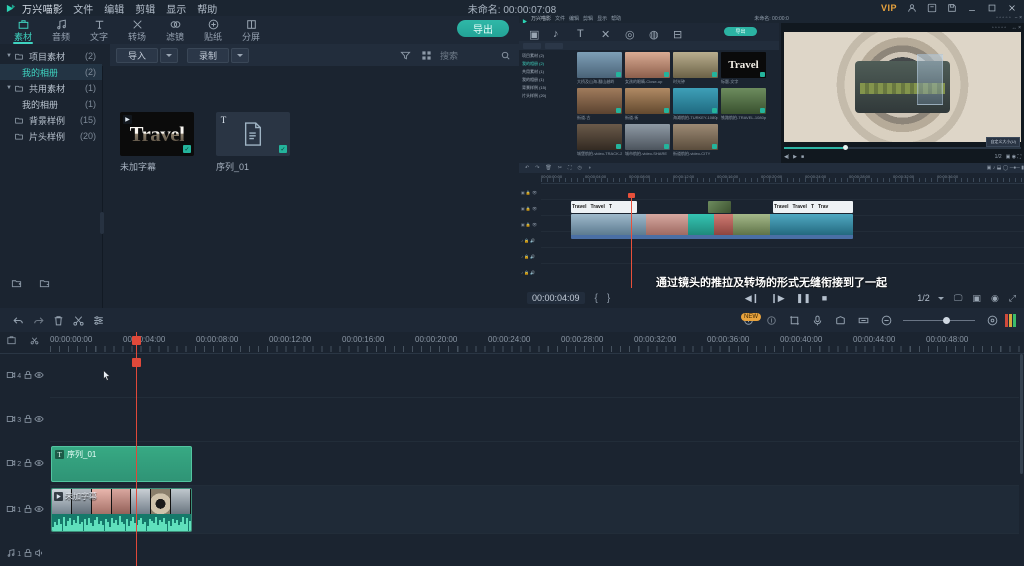  Describe the element at coordinates (99, 30) in the screenshot. I see `tab-text: 文字` at that location.